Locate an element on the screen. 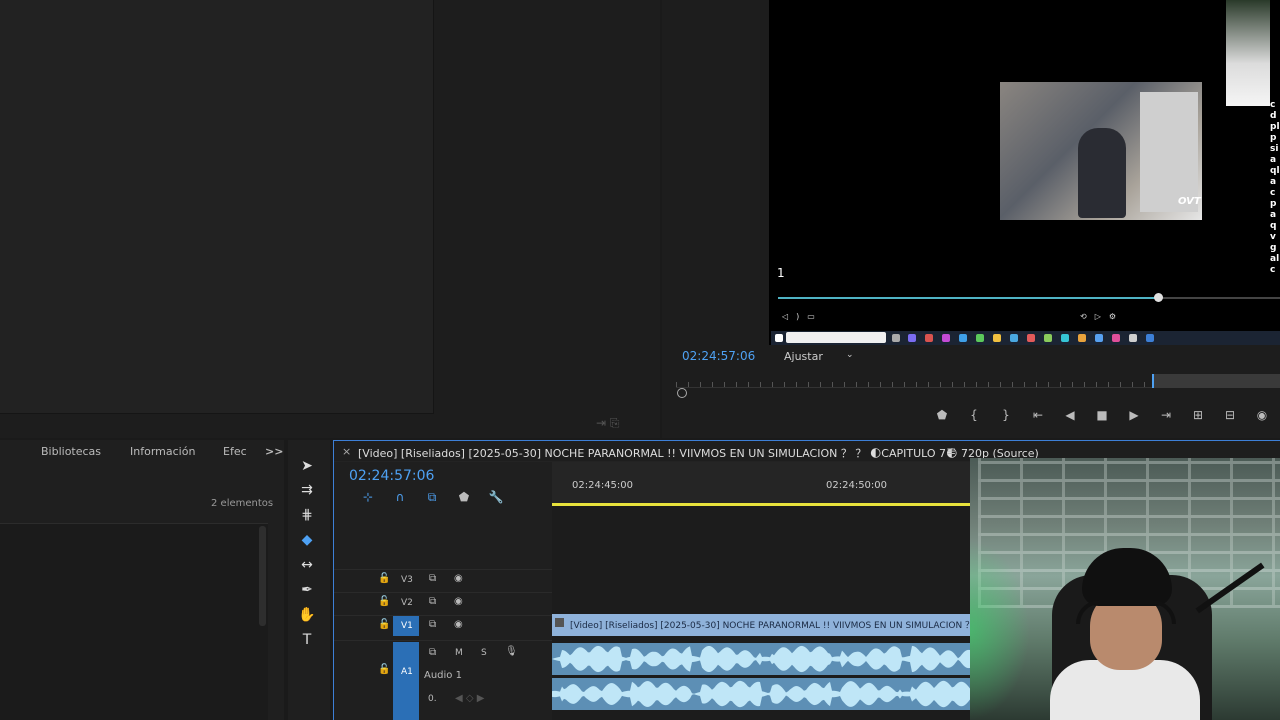  timeline-timecode: 02:24:57:06 is located at coordinates (391, 476).